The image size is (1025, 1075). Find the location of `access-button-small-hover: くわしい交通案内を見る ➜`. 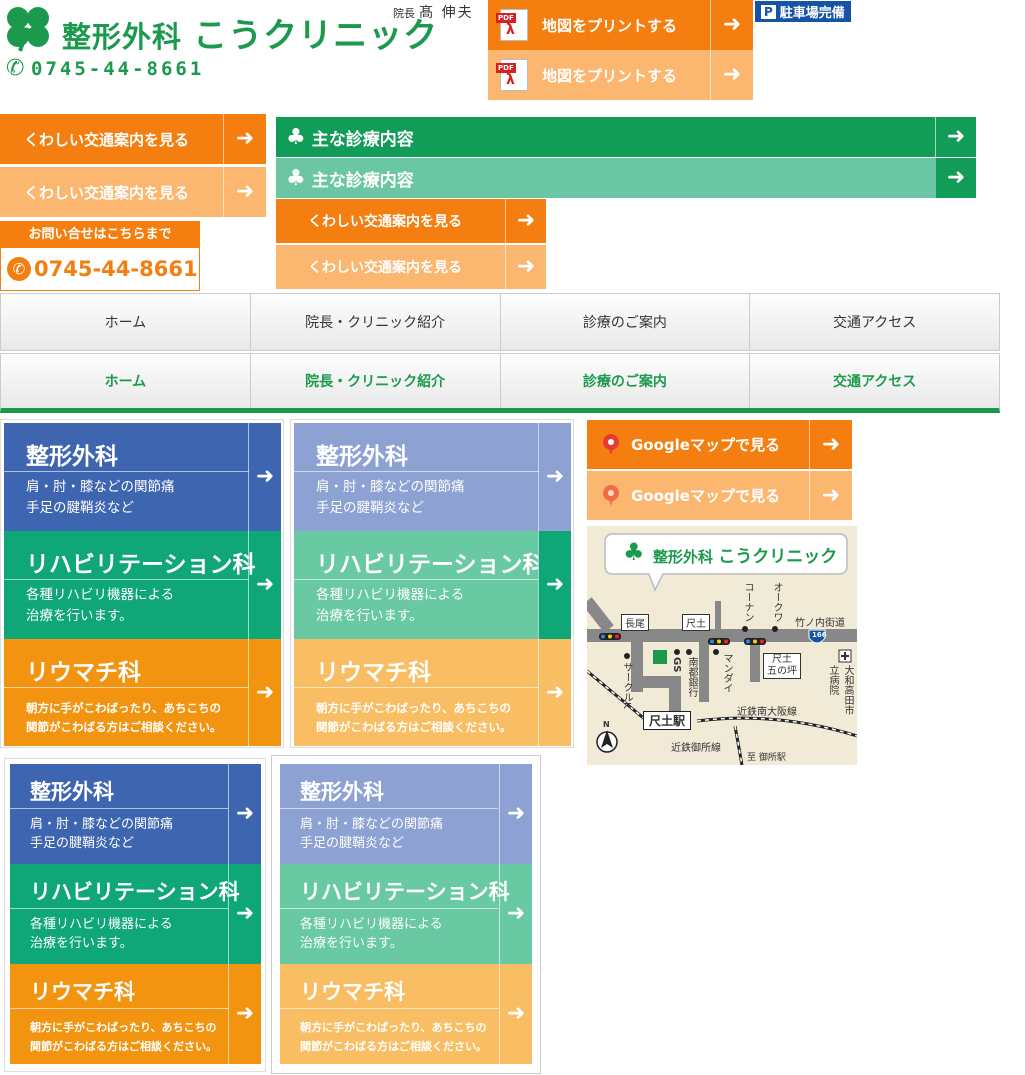

access-button-small-hover: くわしい交通案内を見る ➜ is located at coordinates (411, 267).